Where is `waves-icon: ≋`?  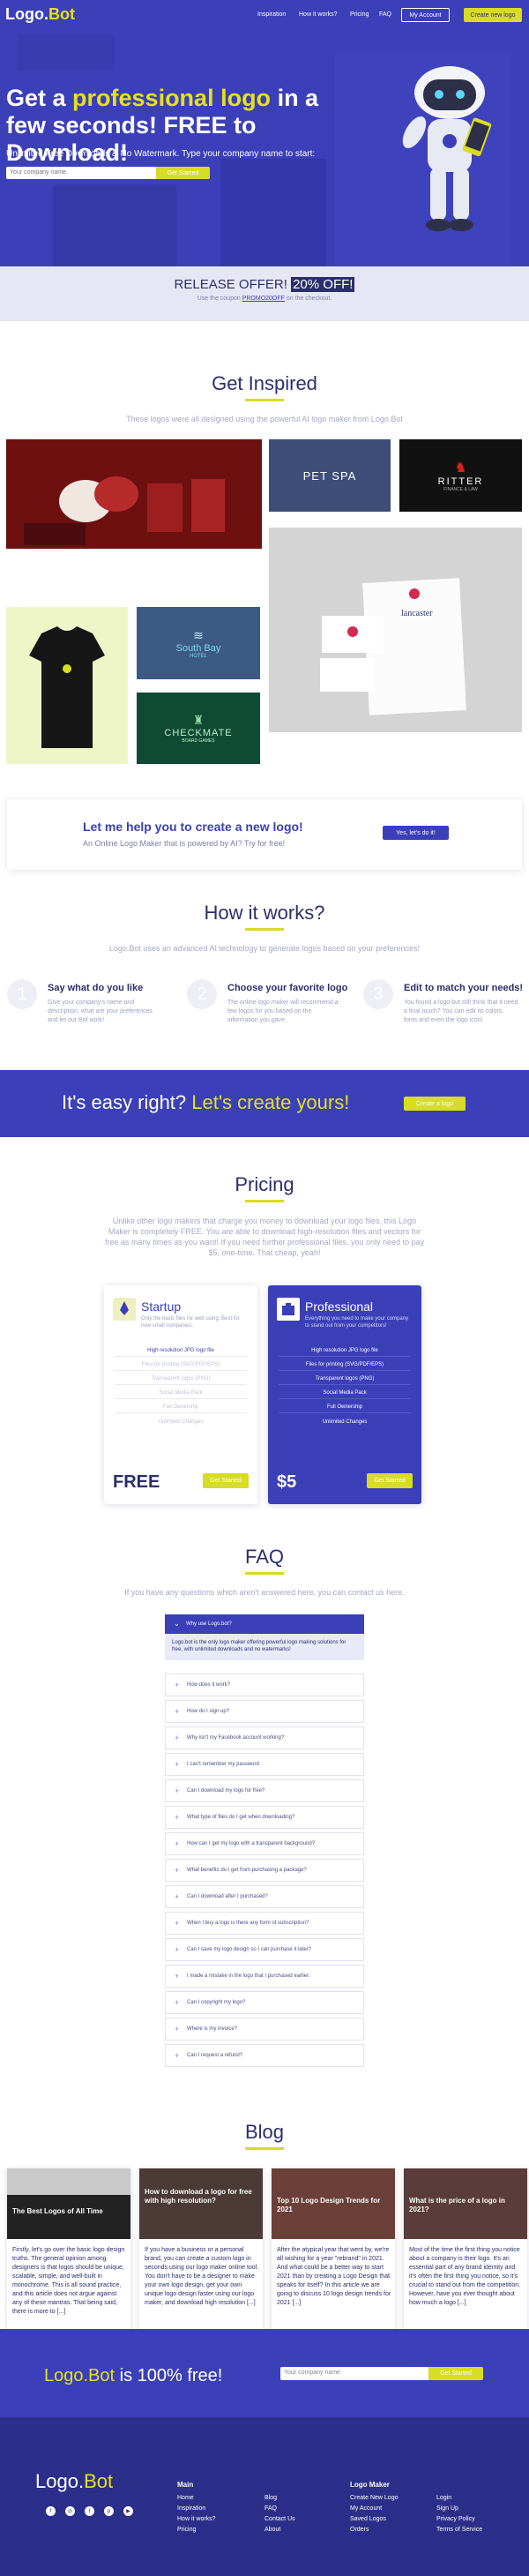 waves-icon: ≋ is located at coordinates (198, 634).